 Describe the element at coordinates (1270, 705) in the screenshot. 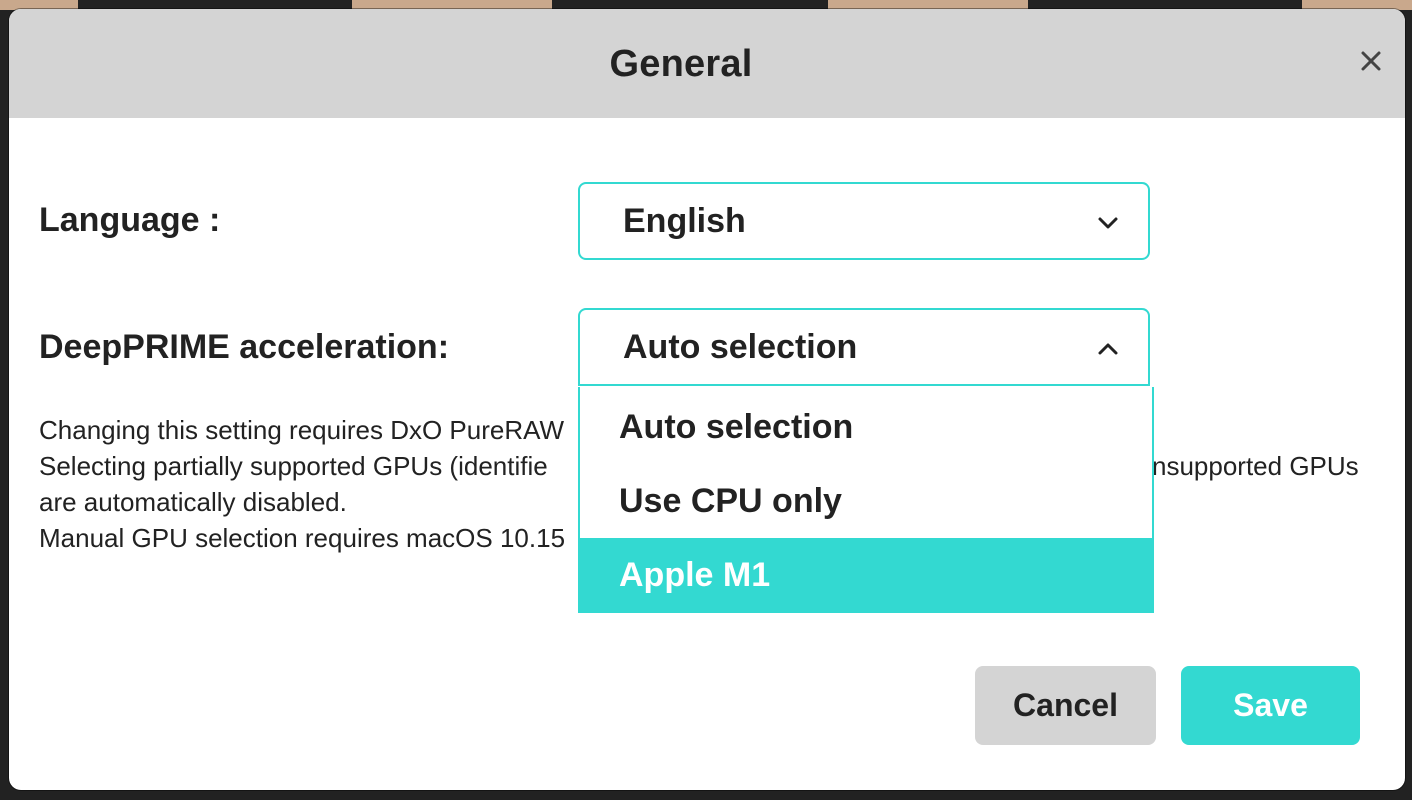

I see `save-button: Save` at that location.